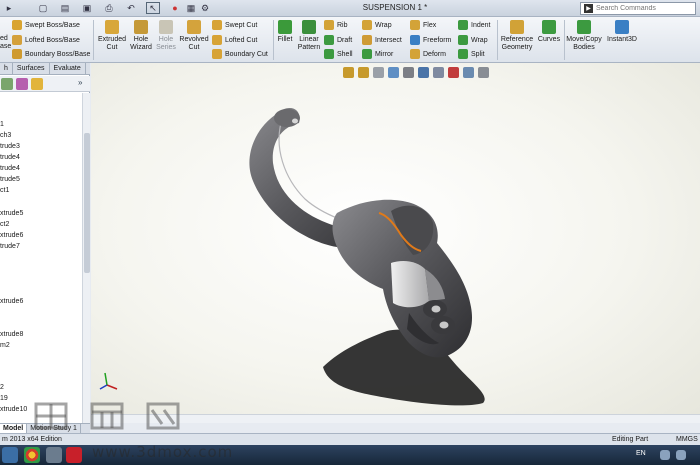  I want to click on section-view-icon, so click(393, 72).